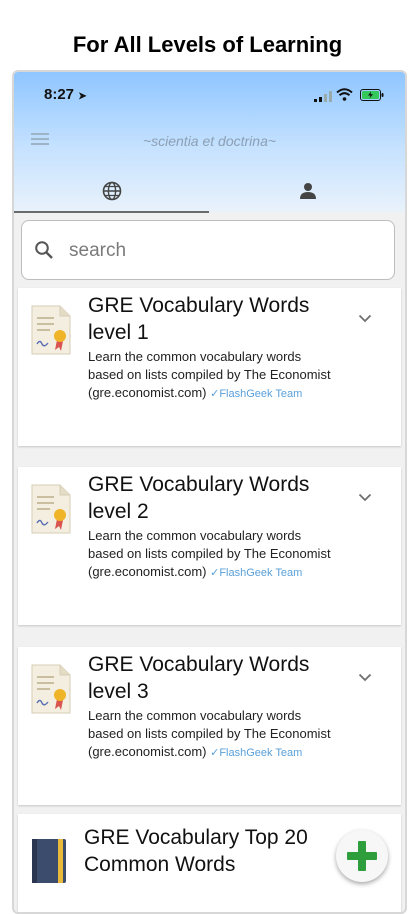 The width and height of the screenshot is (415, 914). I want to click on notebook-icon, so click(49, 861).